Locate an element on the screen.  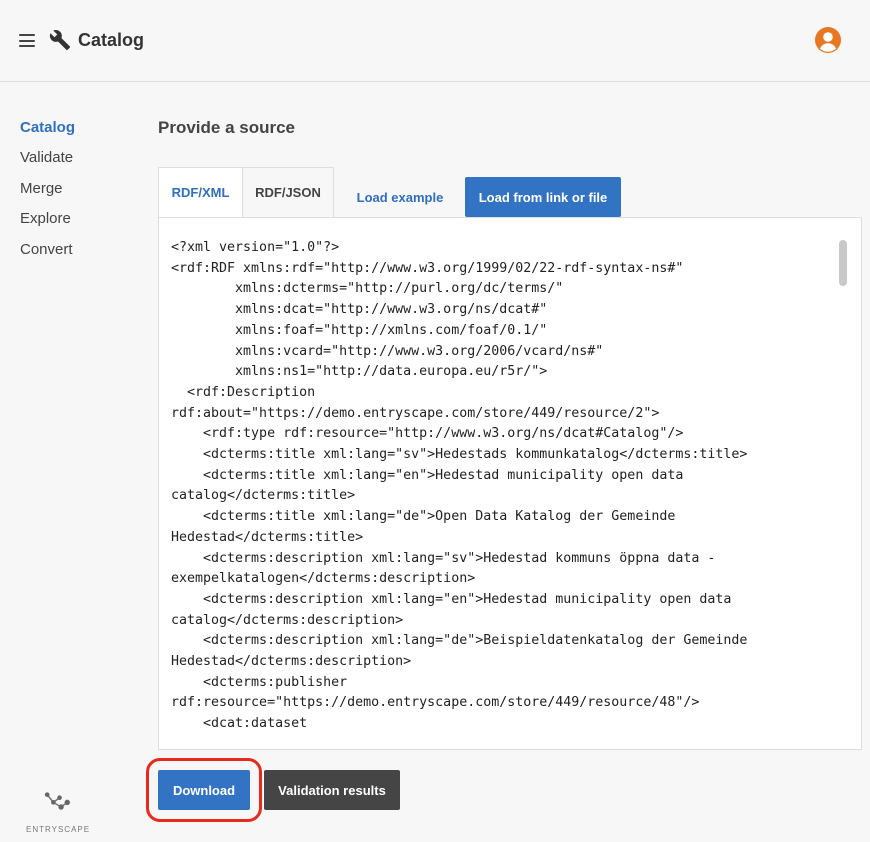
code-line: exempelkatalogen</dcterms:description> is located at coordinates (323, 579).